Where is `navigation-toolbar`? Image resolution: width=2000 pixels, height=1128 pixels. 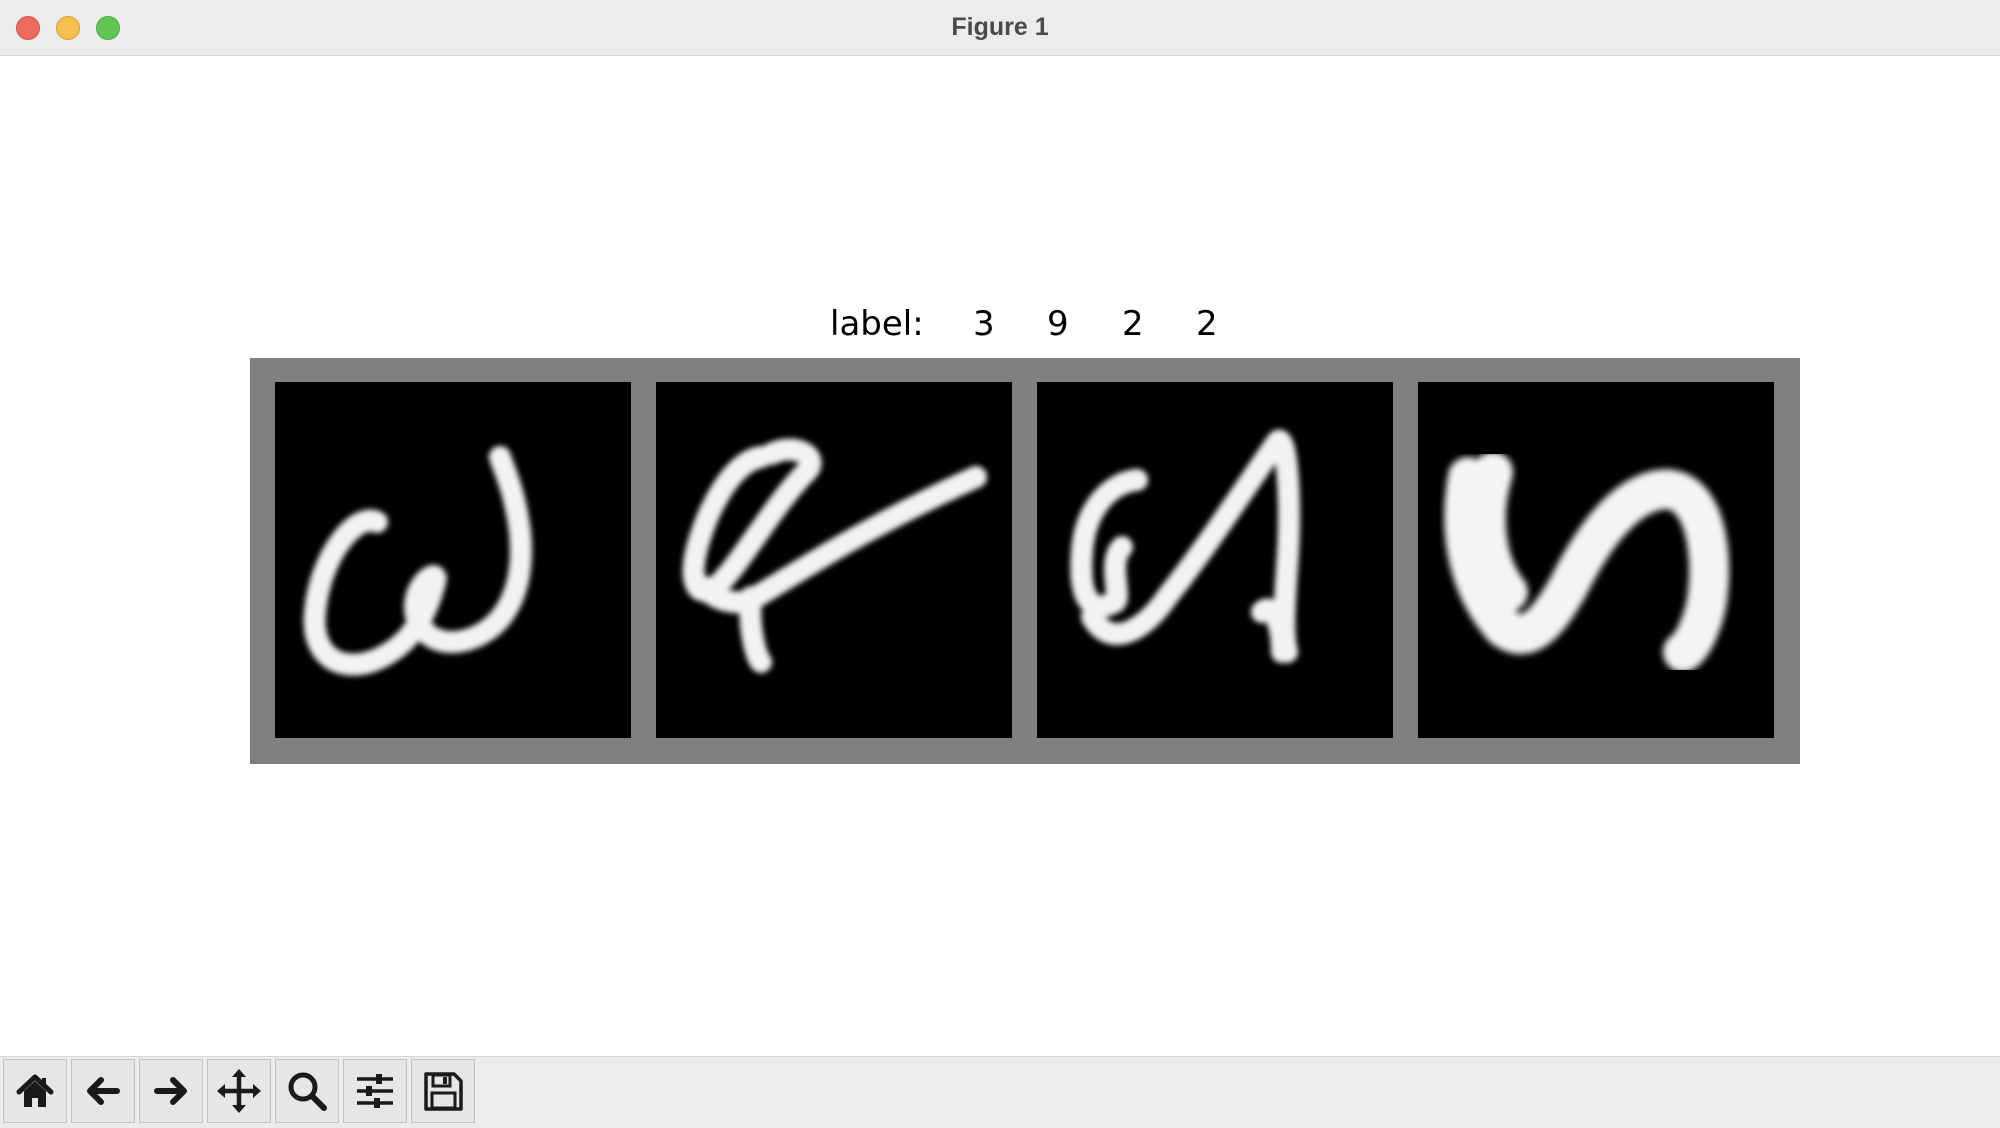 navigation-toolbar is located at coordinates (1000, 1092).